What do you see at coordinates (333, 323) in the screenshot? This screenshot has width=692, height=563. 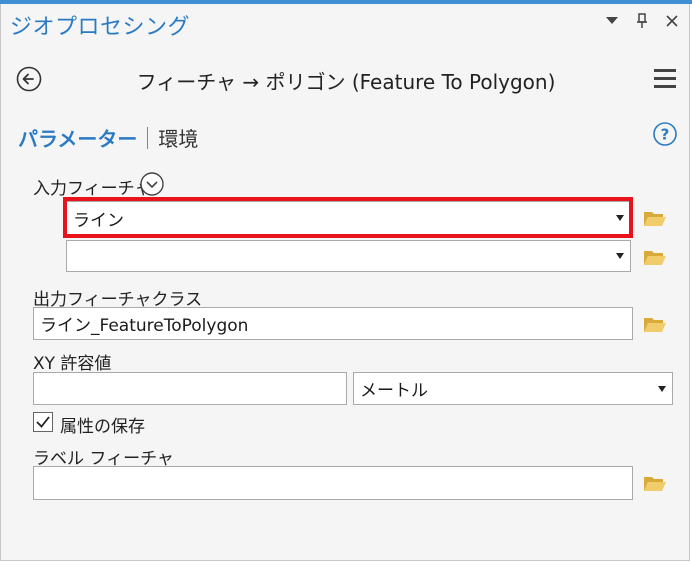 I see `output-feature-class-input: ライン_FeatureToPolygon` at bounding box center [333, 323].